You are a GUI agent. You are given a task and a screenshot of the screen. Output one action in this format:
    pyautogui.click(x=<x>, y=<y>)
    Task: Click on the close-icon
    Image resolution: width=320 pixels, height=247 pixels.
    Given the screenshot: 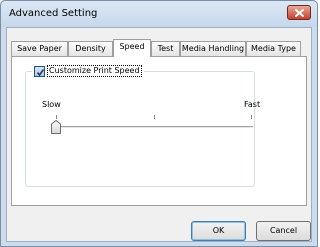 What is the action you would take?
    pyautogui.click(x=299, y=13)
    